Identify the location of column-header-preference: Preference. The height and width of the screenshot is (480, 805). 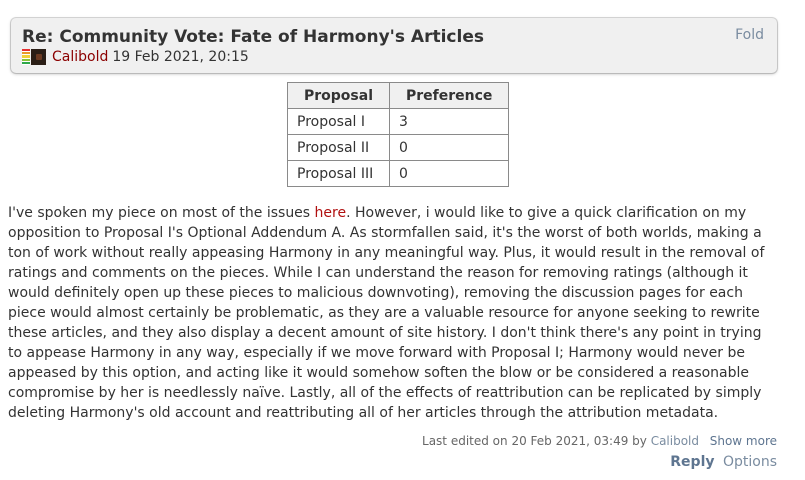
(449, 95).